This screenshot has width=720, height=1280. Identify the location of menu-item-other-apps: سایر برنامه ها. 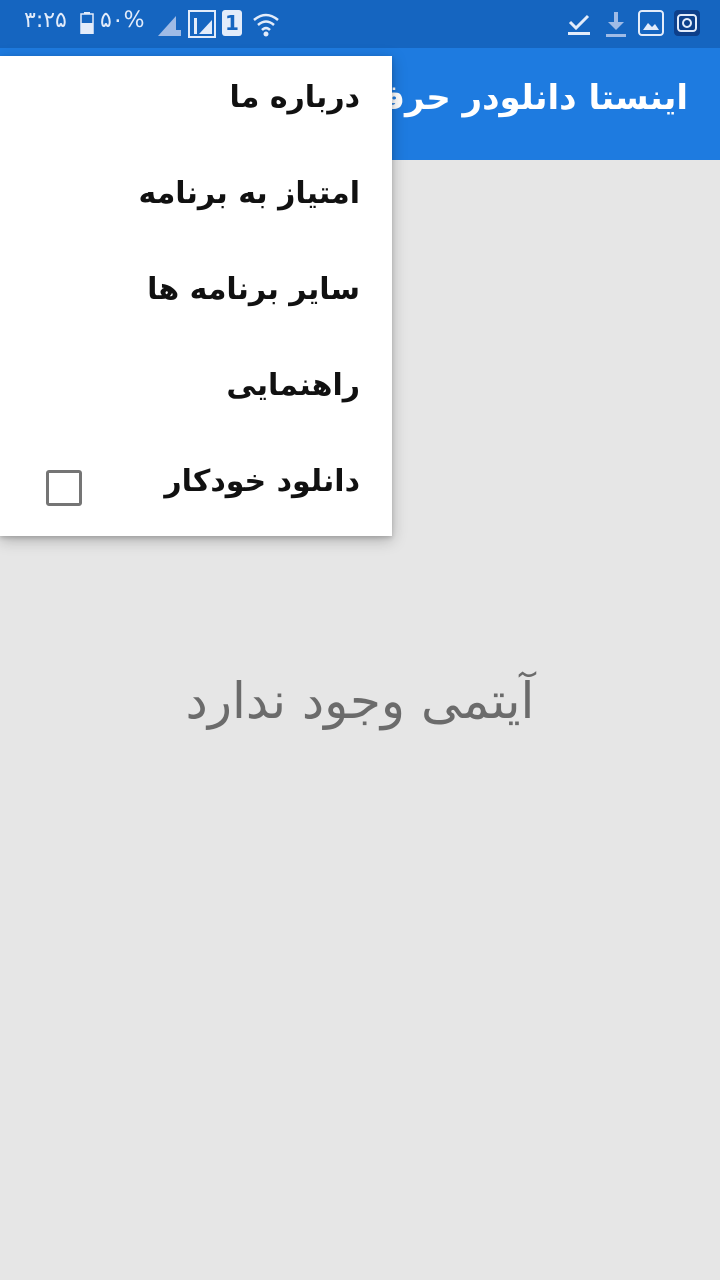
(196, 296).